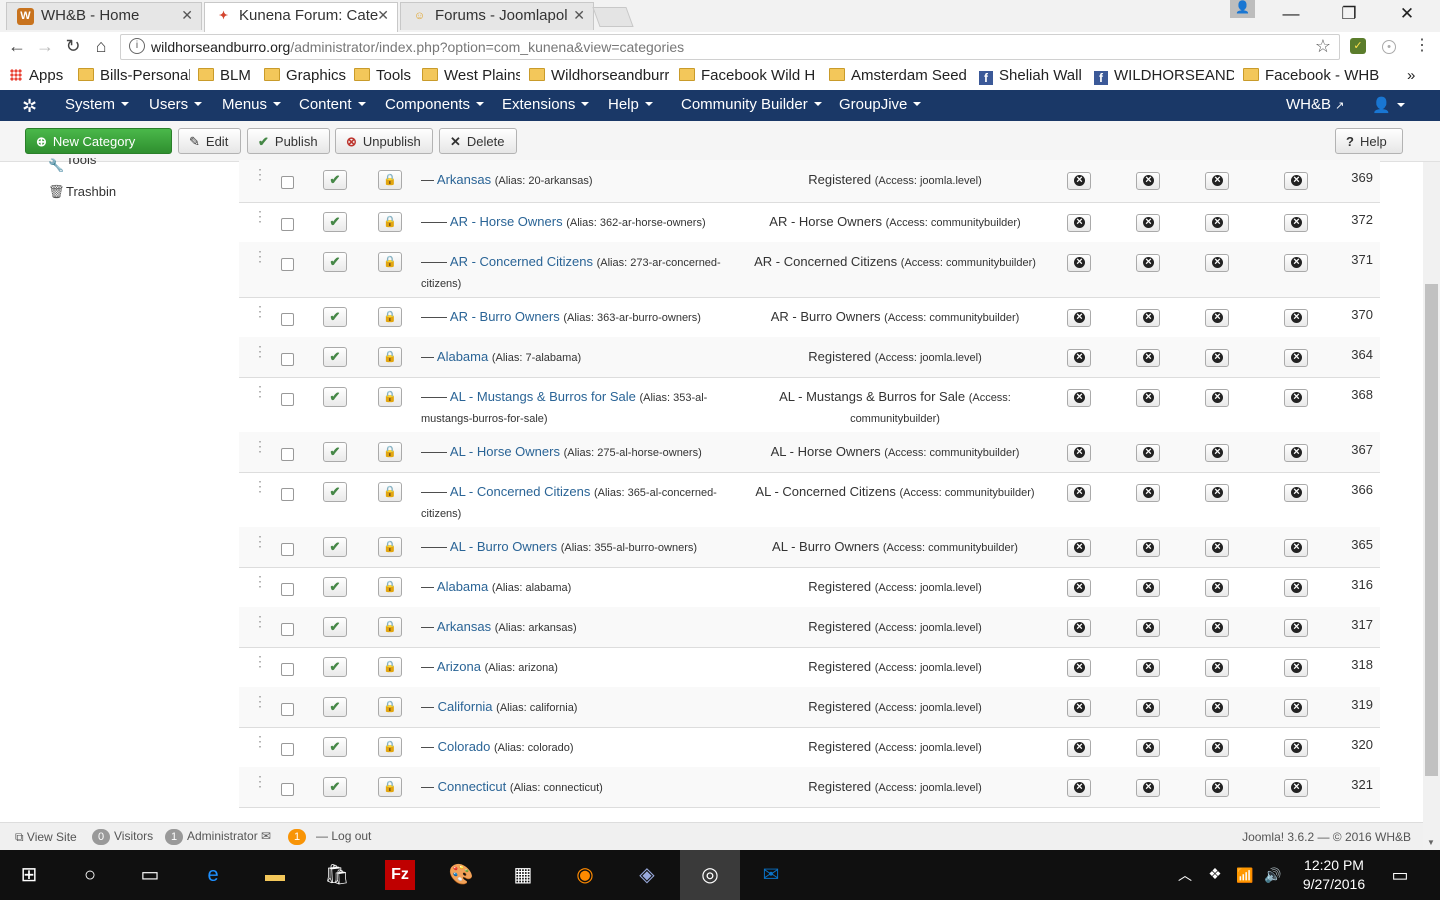  Describe the element at coordinates (150, 875) in the screenshot. I see `task-view-icon: ▭` at that location.